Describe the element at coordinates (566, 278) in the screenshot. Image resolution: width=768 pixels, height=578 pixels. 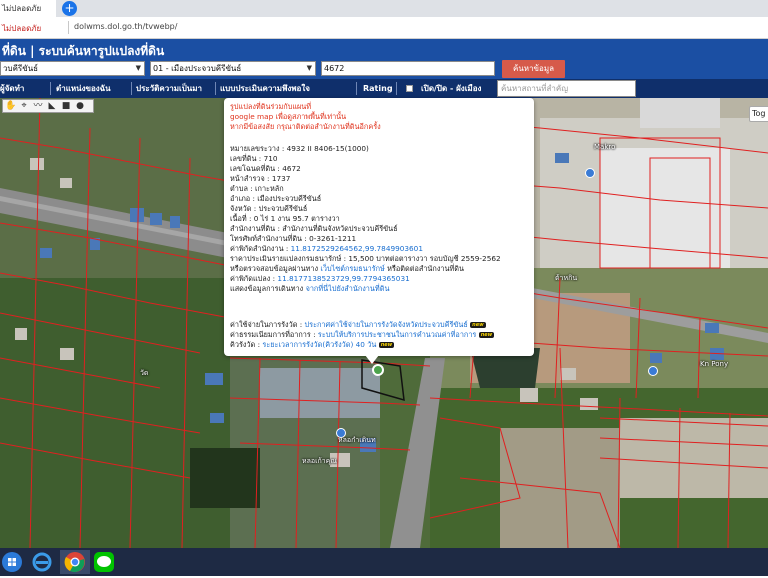
I see `map-label-2: ต้าหกิน` at that location.